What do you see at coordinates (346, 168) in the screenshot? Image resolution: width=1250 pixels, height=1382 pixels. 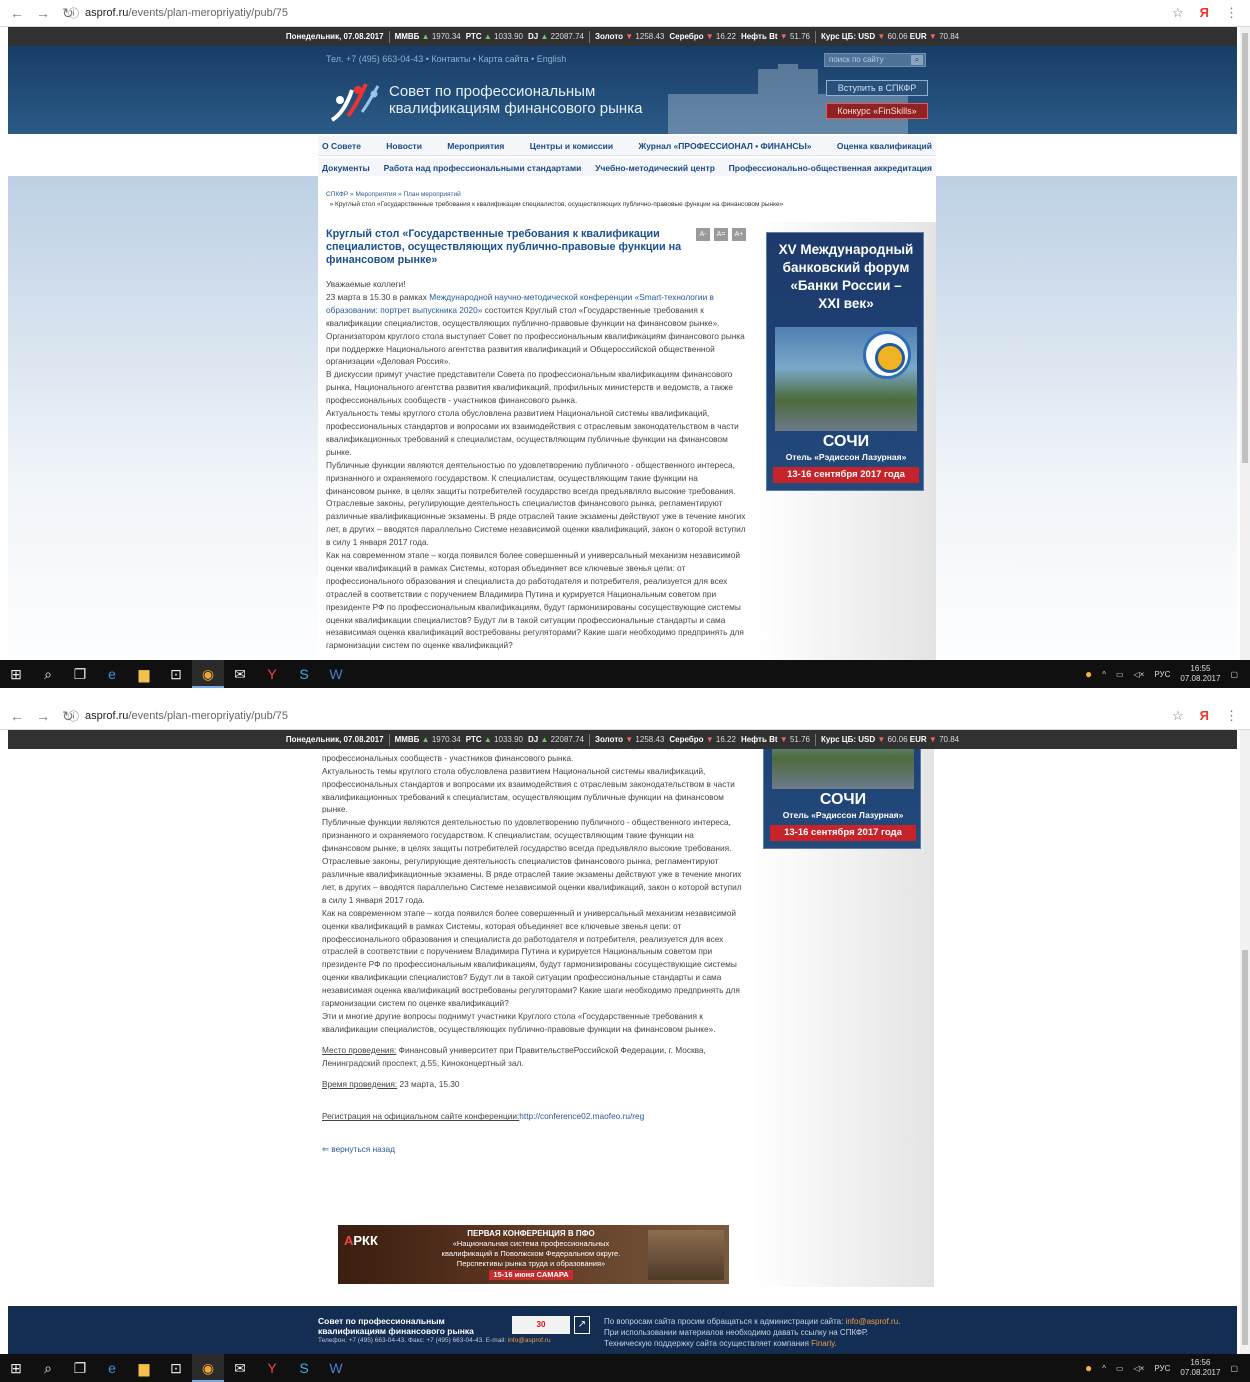 I see `menu-item-documents: Документы` at bounding box center [346, 168].